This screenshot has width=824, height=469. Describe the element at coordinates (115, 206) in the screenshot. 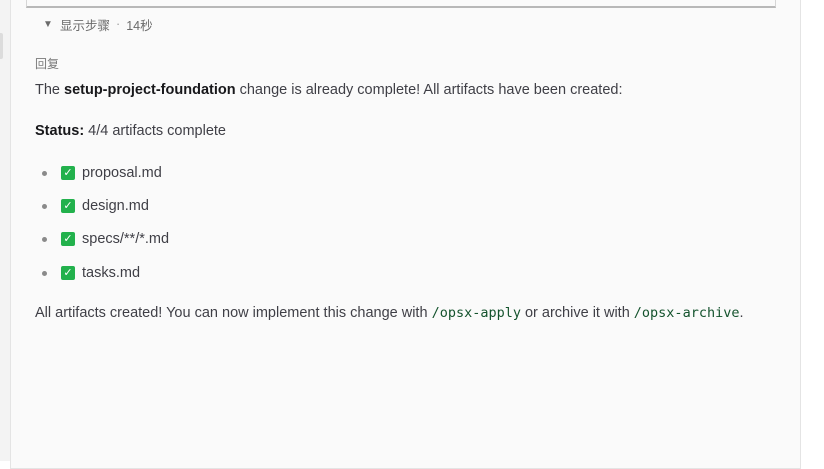

I see `artifact-label: design.md` at that location.